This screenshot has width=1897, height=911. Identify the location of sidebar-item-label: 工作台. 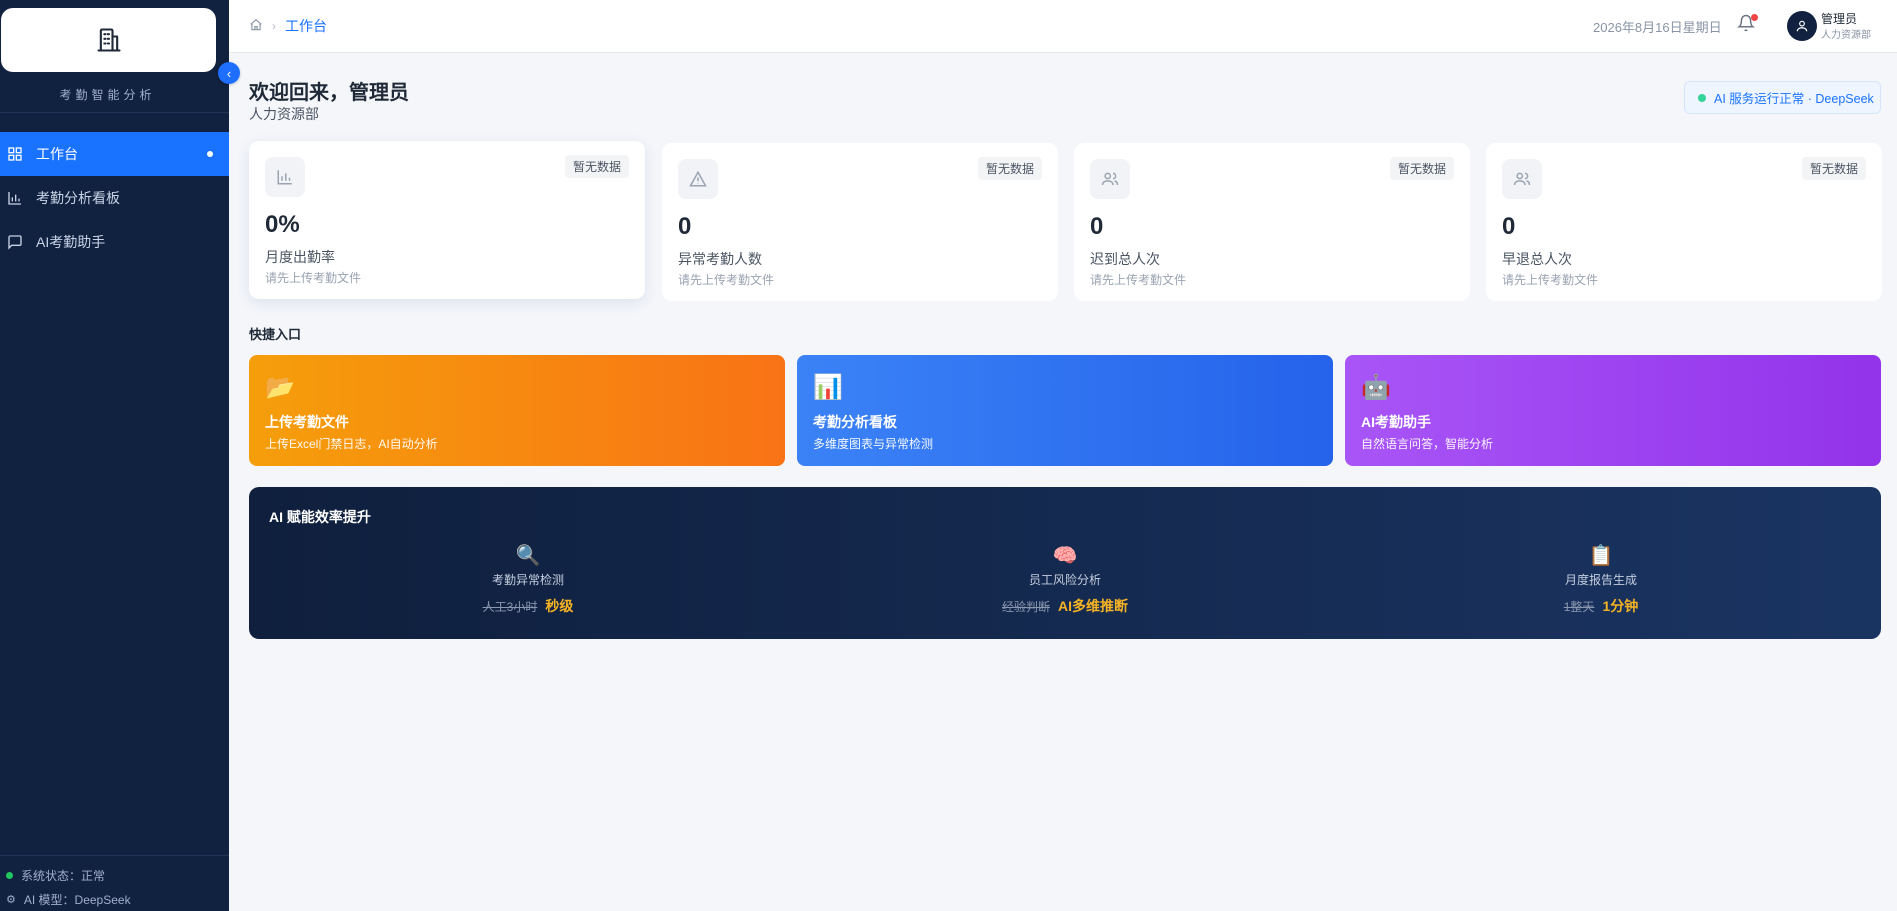
(57, 154).